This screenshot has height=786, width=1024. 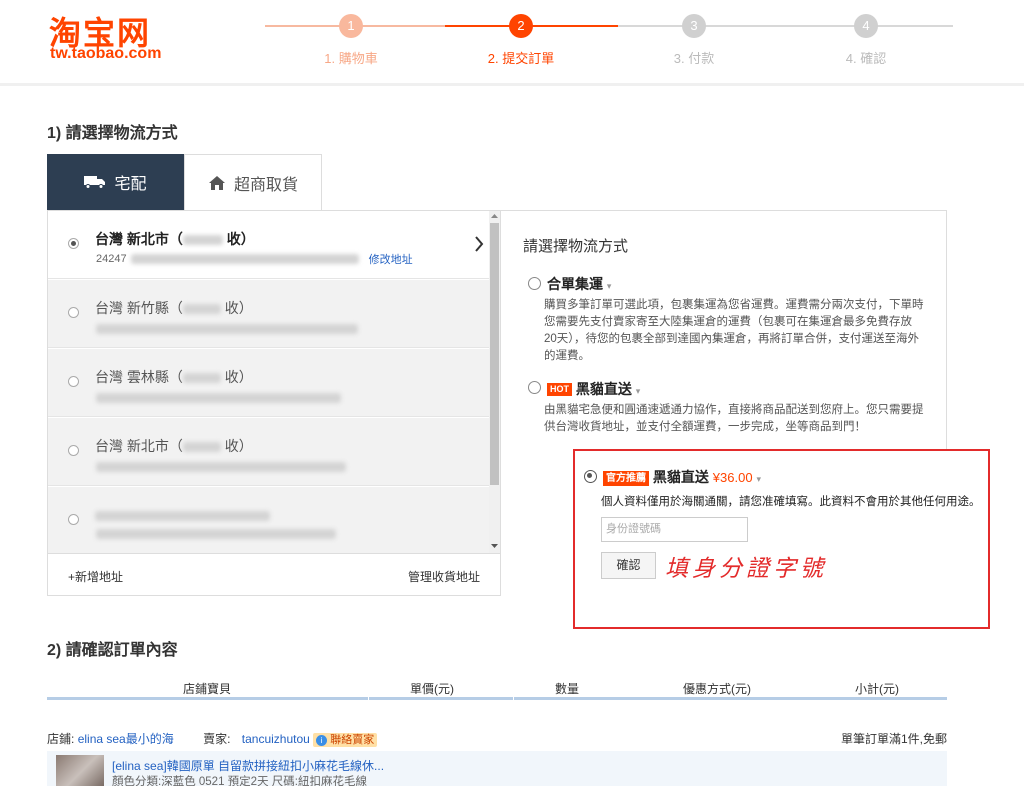 What do you see at coordinates (694, 58) in the screenshot?
I see `step-3-label: 3. 付款` at bounding box center [694, 58].